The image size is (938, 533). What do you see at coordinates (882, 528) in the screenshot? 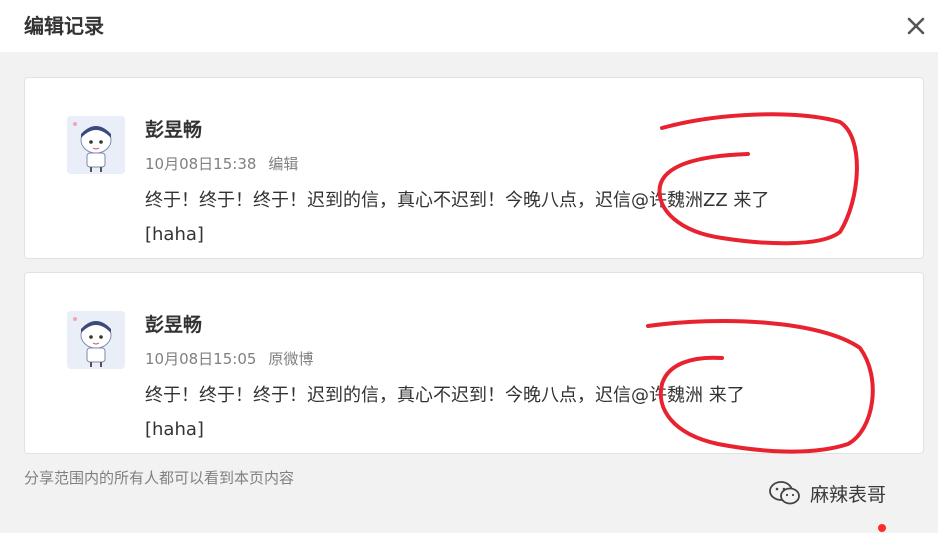
I see `annotation-dot` at bounding box center [882, 528].